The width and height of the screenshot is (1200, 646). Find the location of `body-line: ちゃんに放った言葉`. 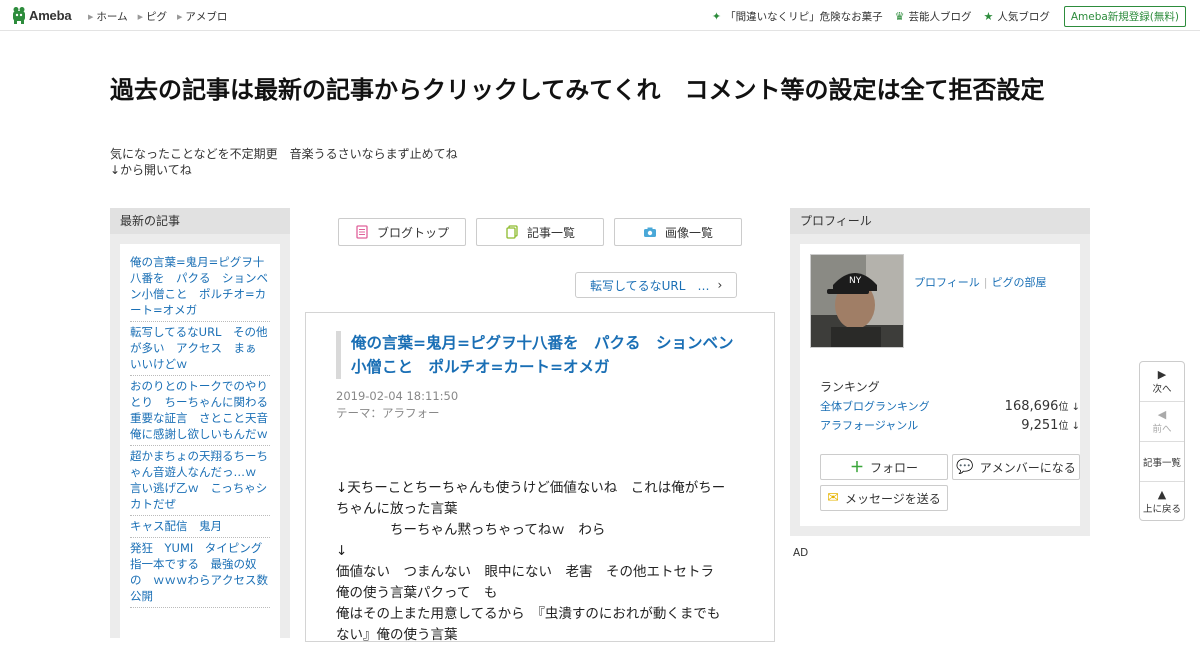

body-line: ちゃんに放った言葉 is located at coordinates (397, 509).